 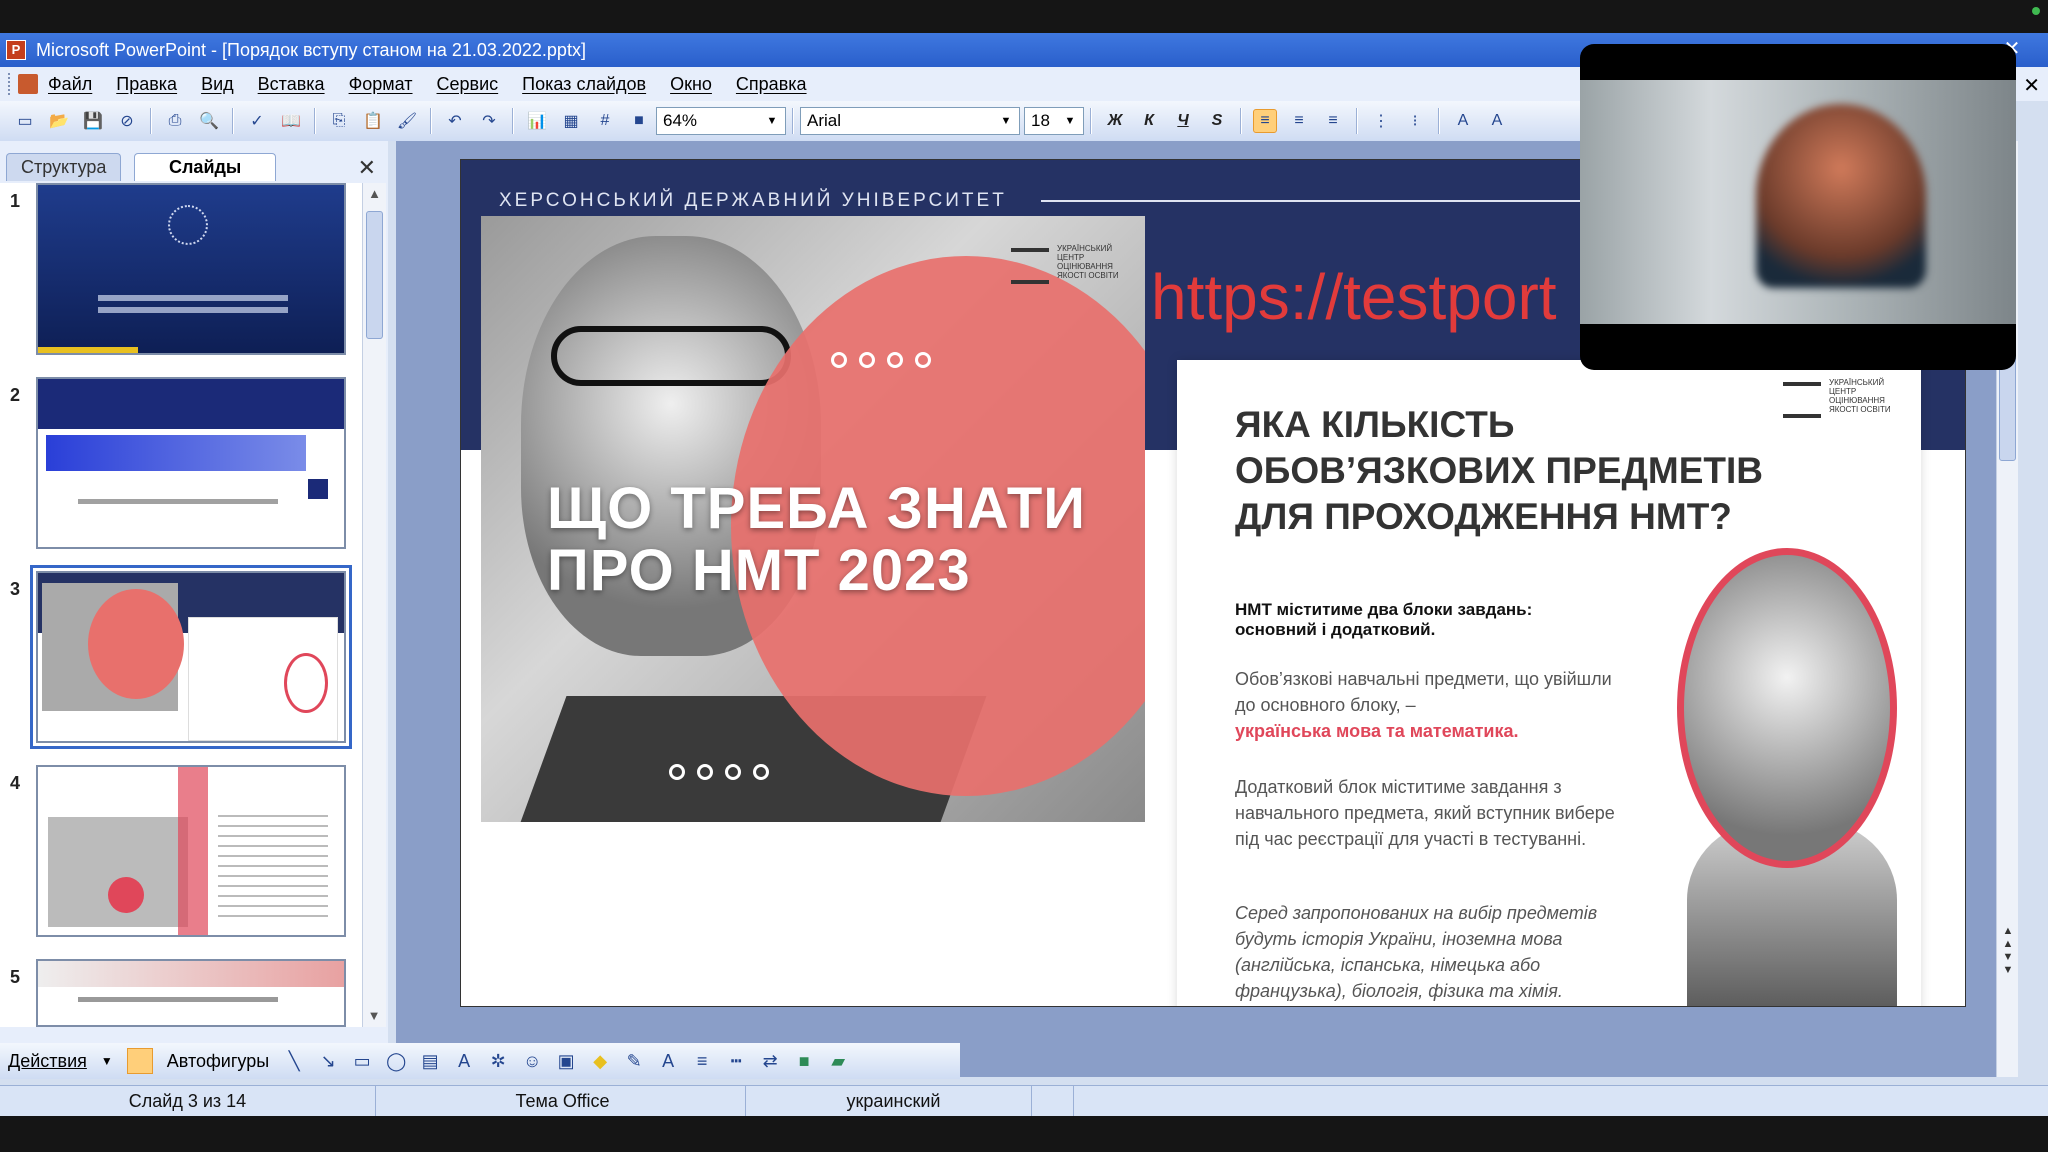 I want to click on copy-icon: ⎘, so click(x=339, y=121).